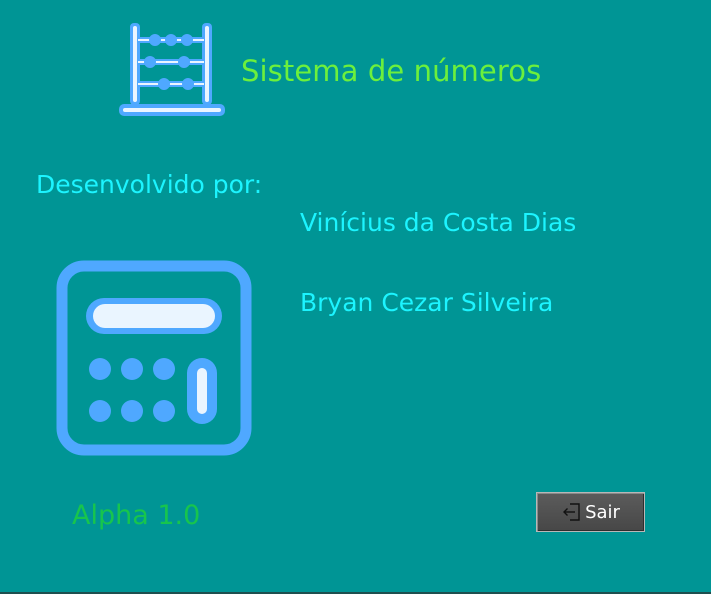 Image resolution: width=711 pixels, height=594 pixels. I want to click on app-title: Sistema de números, so click(391, 71).